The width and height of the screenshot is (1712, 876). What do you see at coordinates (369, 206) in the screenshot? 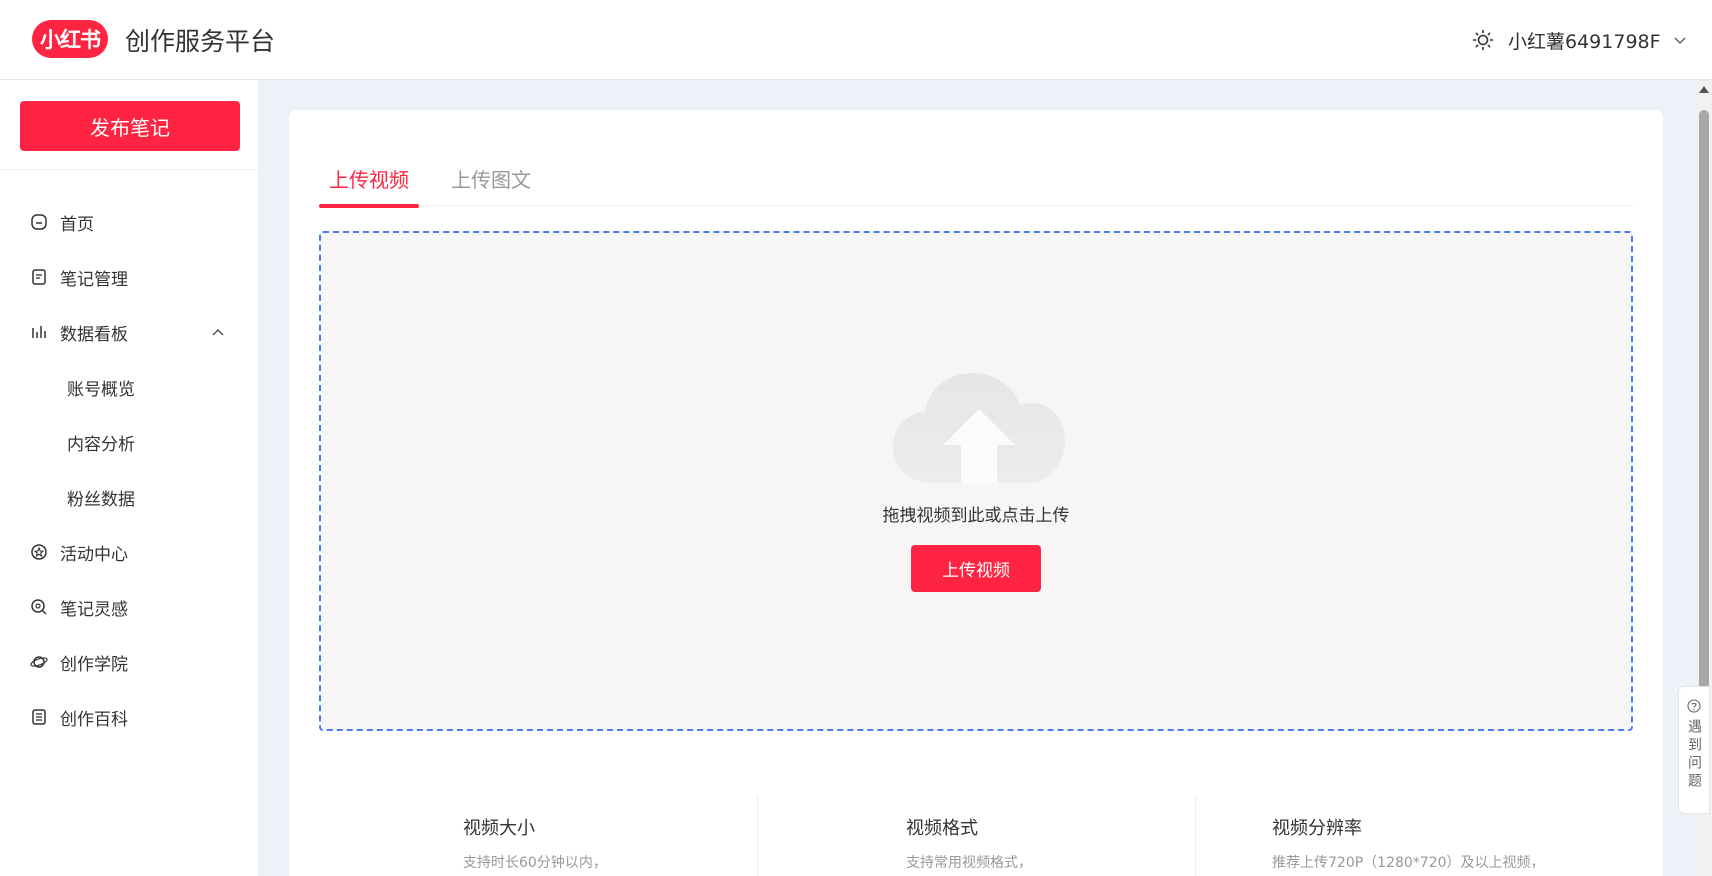
I see `tab-active-indicator` at bounding box center [369, 206].